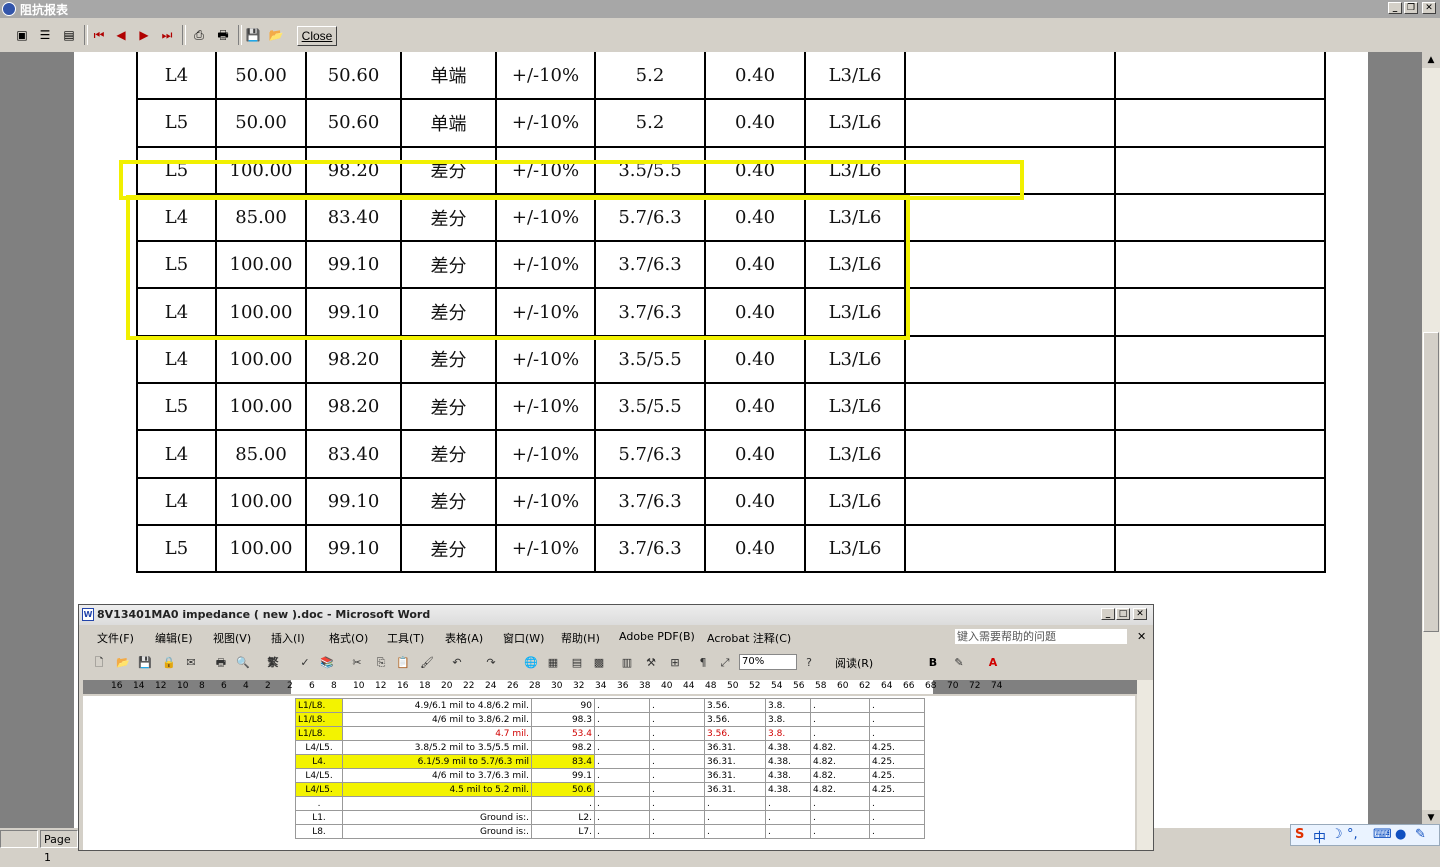 Image resolution: width=1440 pixels, height=867 pixels. I want to click on menu-adobe-pdf: Adobe PDF(B), so click(657, 636).